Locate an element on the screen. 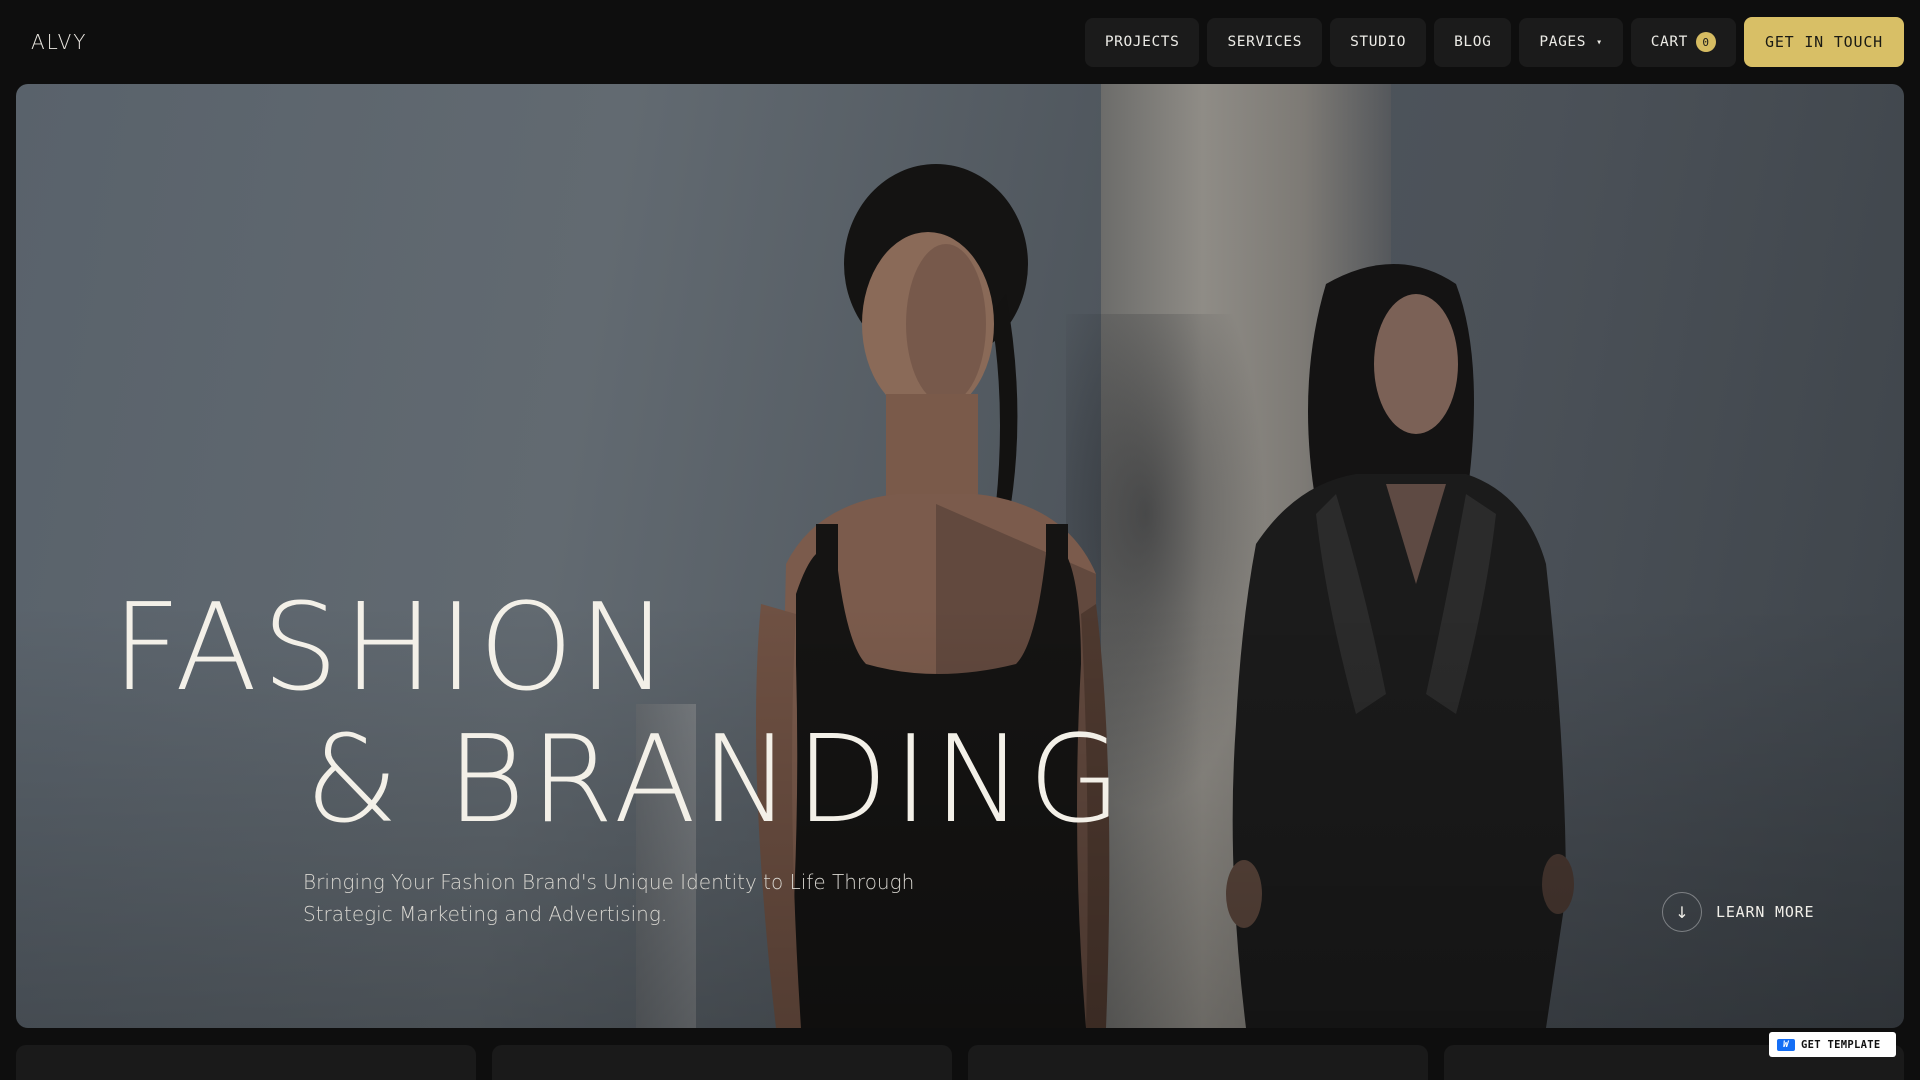  nav-studio: STUDIO is located at coordinates (1378, 42).